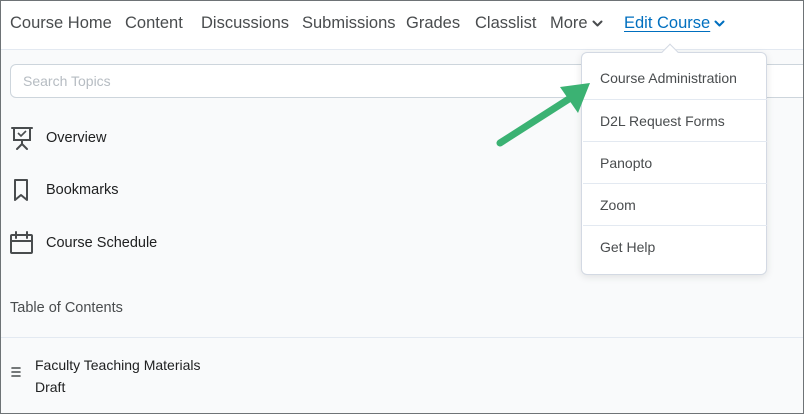 Image resolution: width=804 pixels, height=414 pixels. I want to click on drag-handle-icon, so click(17, 372).